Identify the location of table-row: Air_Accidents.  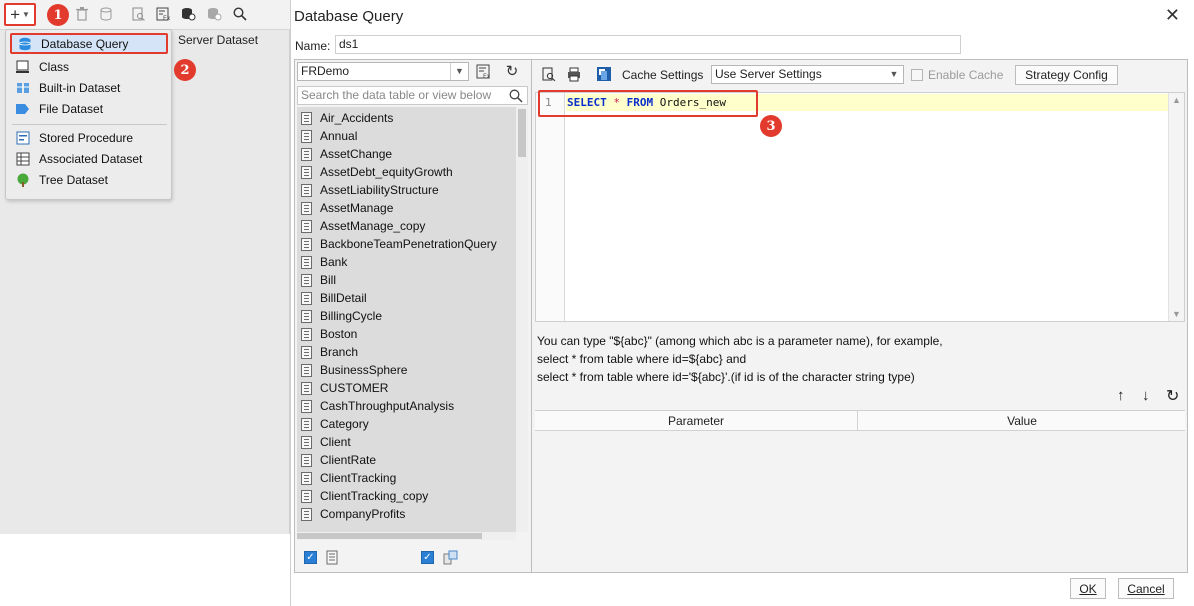
(406, 118).